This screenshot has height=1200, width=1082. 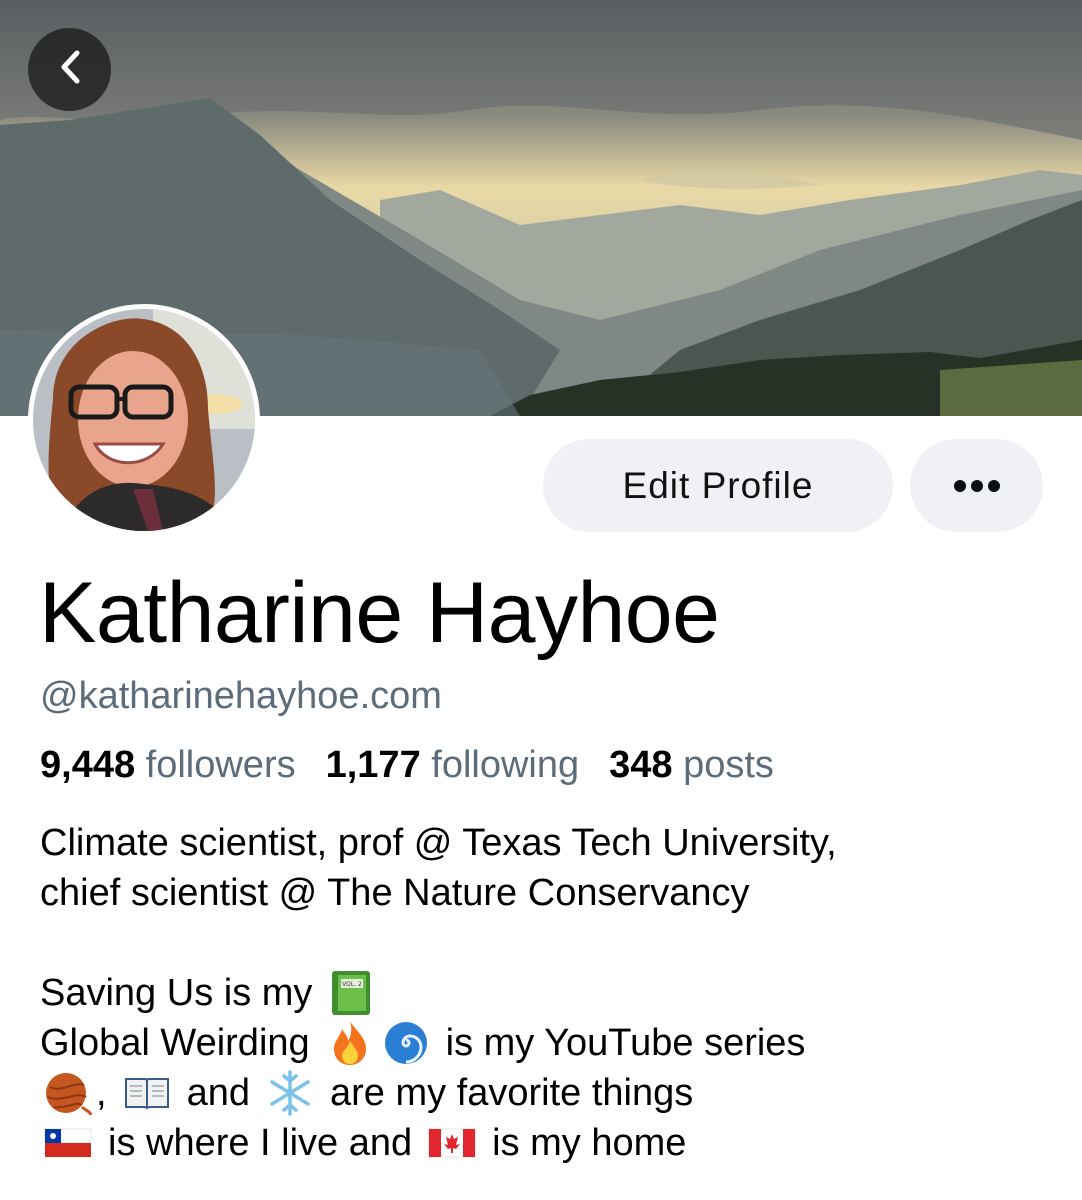 I want to click on canada-flag-icon, so click(x=452, y=1143).